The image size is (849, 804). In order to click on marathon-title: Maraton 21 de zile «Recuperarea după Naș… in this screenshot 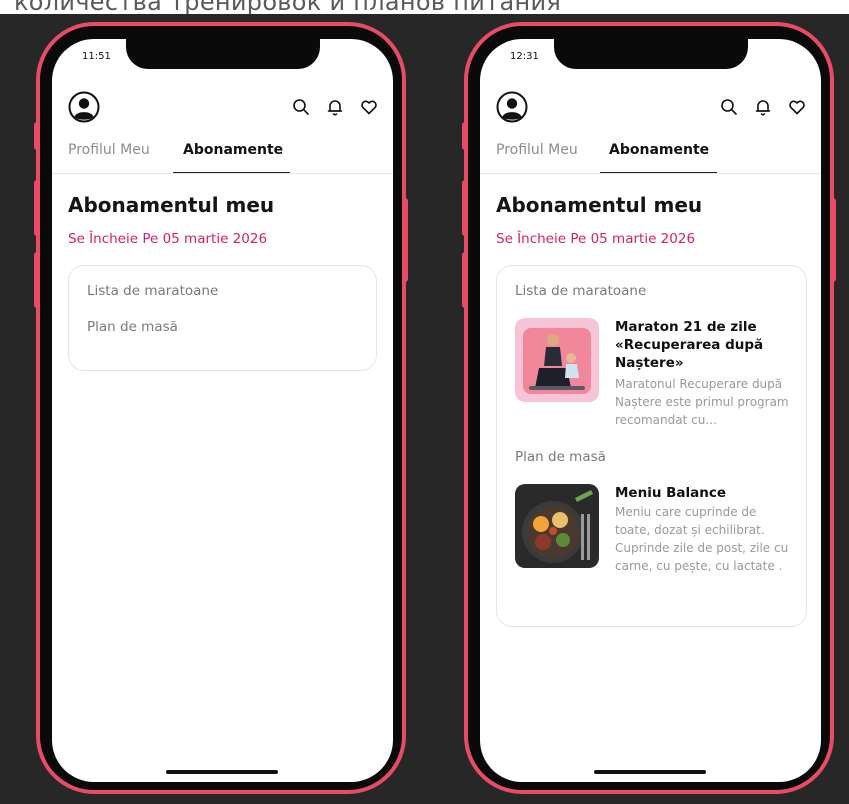, I will do `click(703, 345)`.